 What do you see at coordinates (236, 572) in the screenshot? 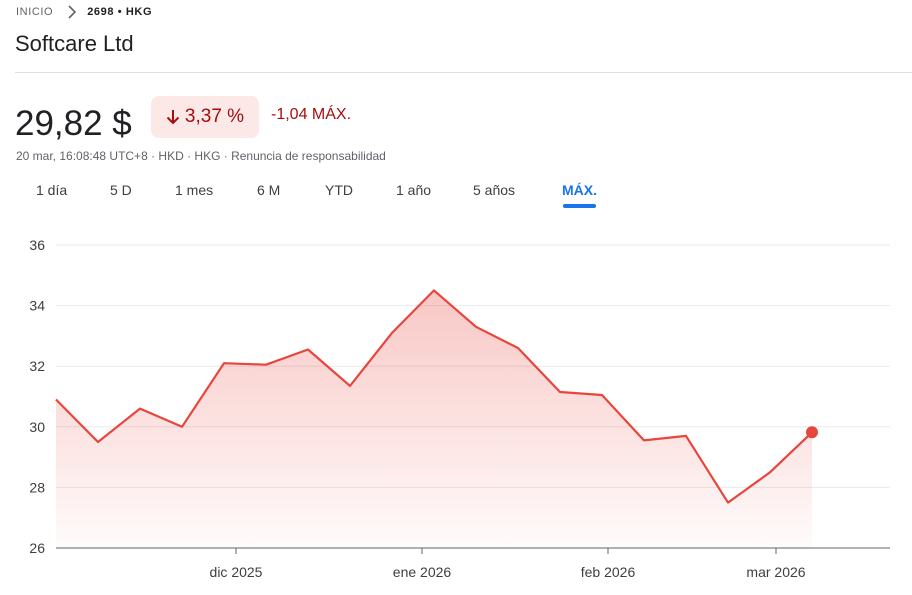
I see `x-tick-label: dic 2025` at bounding box center [236, 572].